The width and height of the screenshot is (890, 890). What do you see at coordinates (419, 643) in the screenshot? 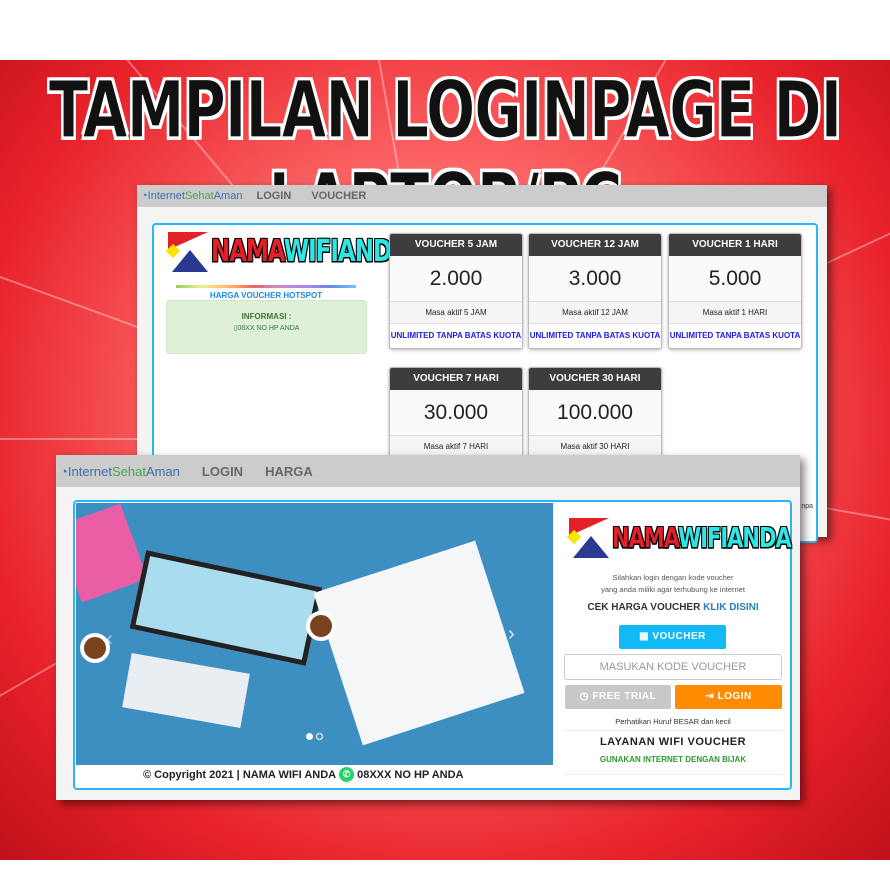
I see `laptop-image` at bounding box center [419, 643].